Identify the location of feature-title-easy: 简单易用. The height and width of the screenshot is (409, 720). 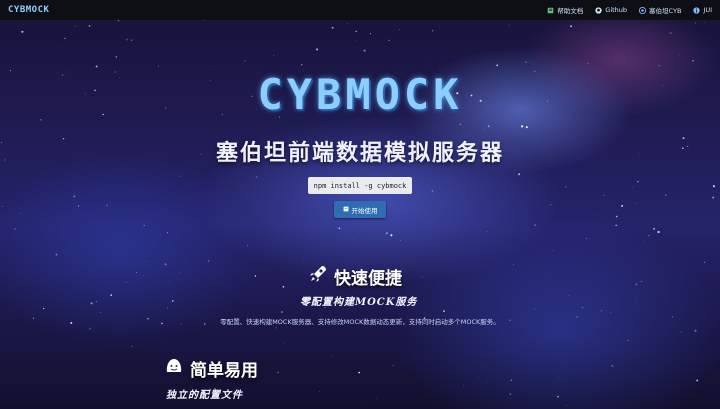
(211, 368).